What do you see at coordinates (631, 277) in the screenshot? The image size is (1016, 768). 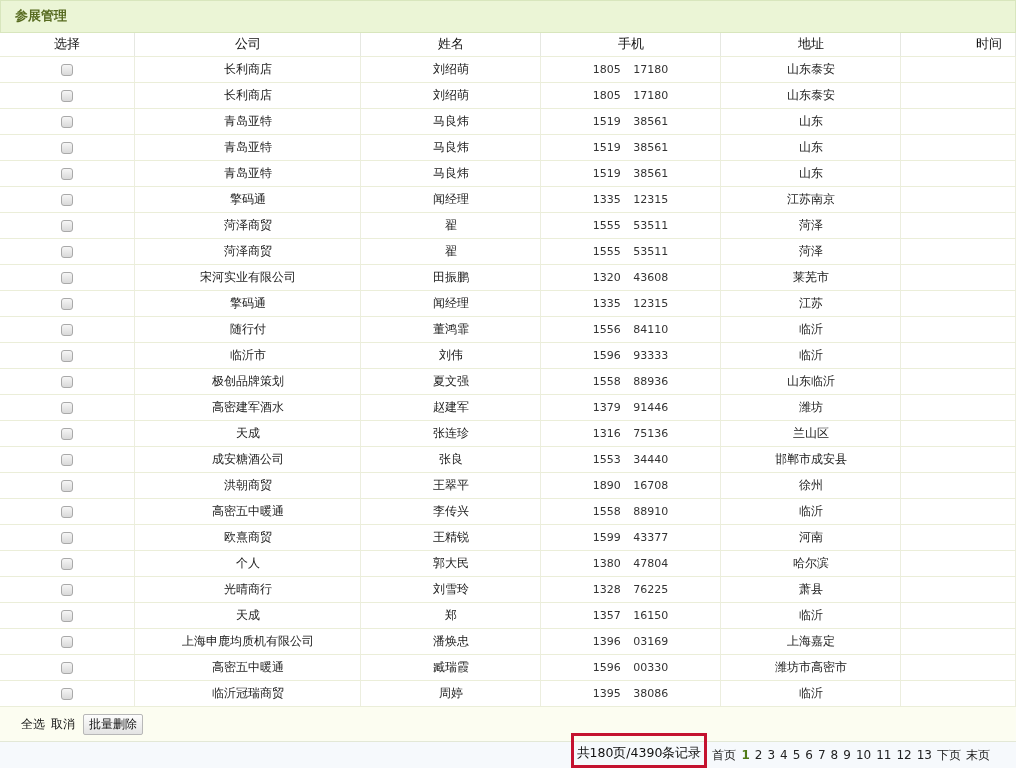 I see `table-cell: 1320 43608` at bounding box center [631, 277].